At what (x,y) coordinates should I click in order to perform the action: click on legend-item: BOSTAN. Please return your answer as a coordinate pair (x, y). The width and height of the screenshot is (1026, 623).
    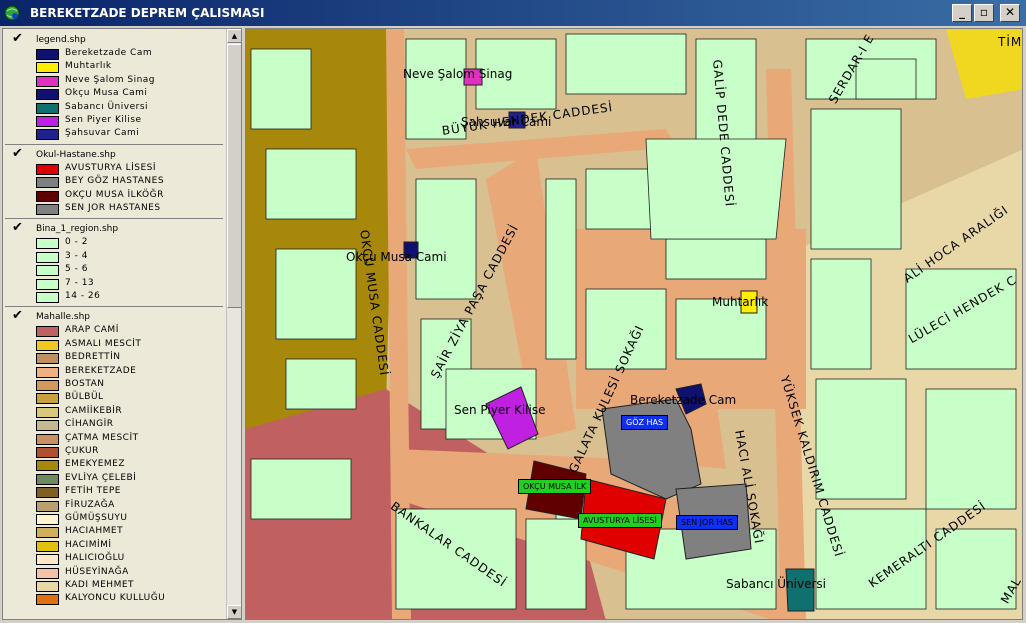
    Looking at the image, I should click on (114, 385).